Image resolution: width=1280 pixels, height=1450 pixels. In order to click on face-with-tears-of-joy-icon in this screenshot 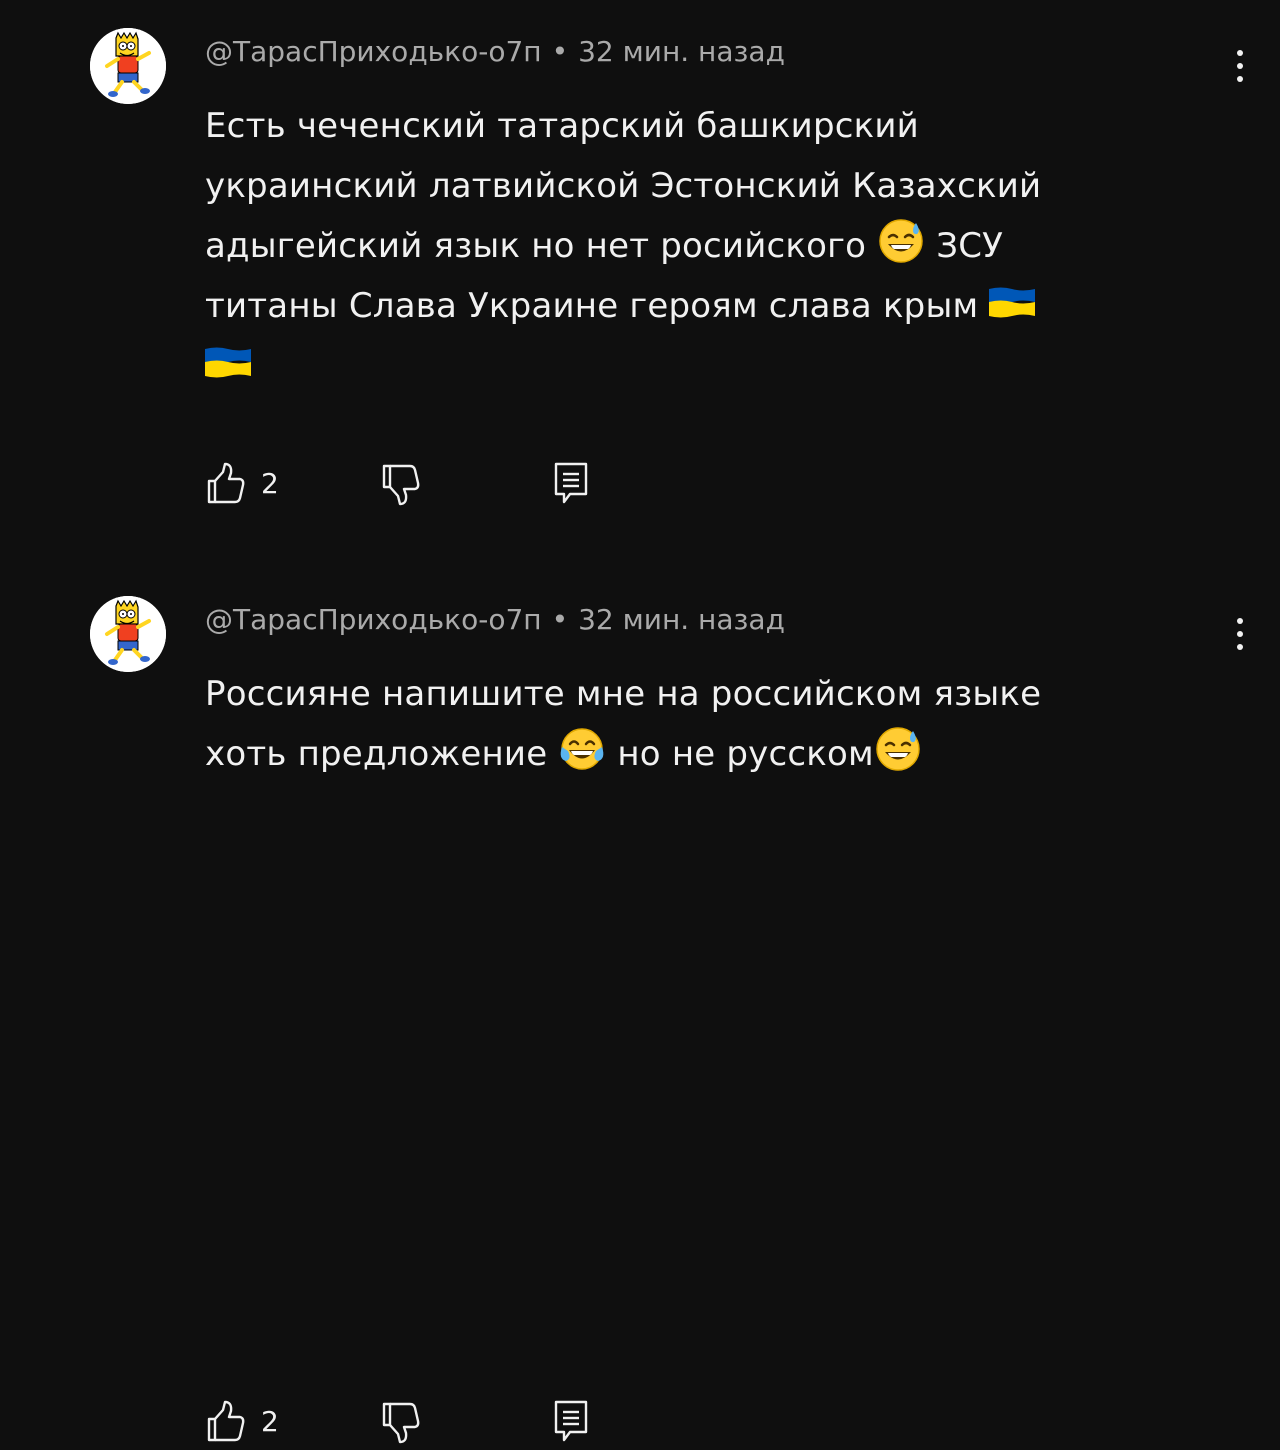, I will do `click(582, 749)`.